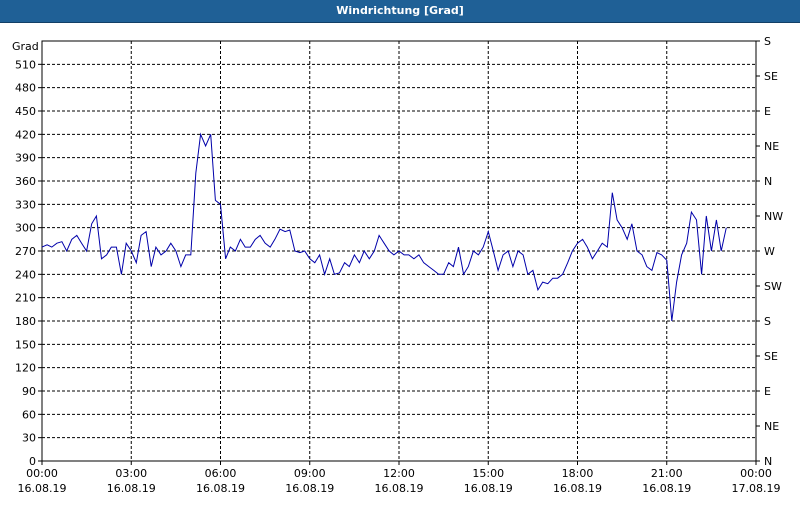 The height and width of the screenshot is (505, 800). What do you see at coordinates (25, 181) in the screenshot?
I see `y-tick-label: 360` at bounding box center [25, 181].